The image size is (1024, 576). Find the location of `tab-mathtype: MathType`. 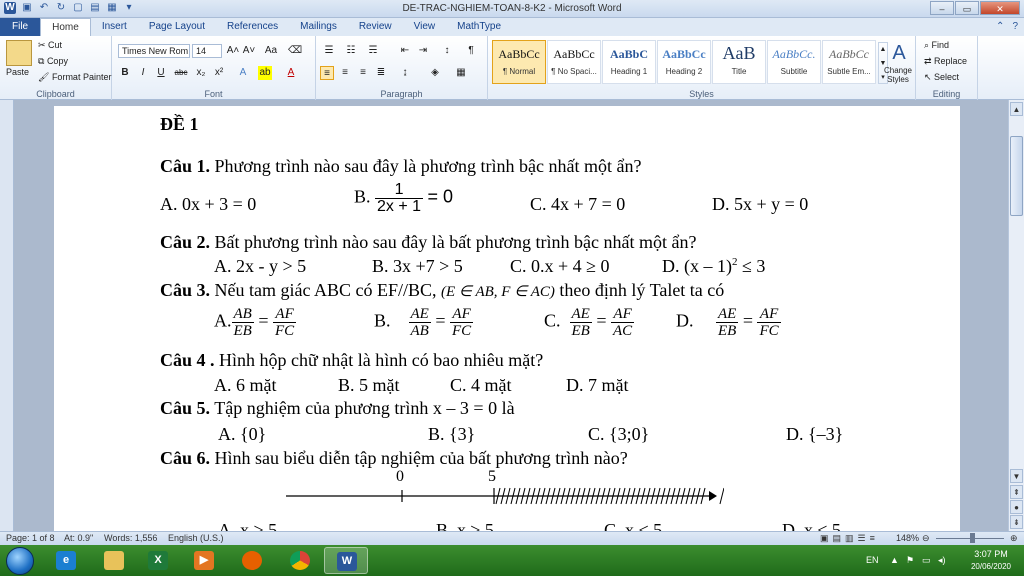

tab-mathtype: MathType is located at coordinates (479, 27).